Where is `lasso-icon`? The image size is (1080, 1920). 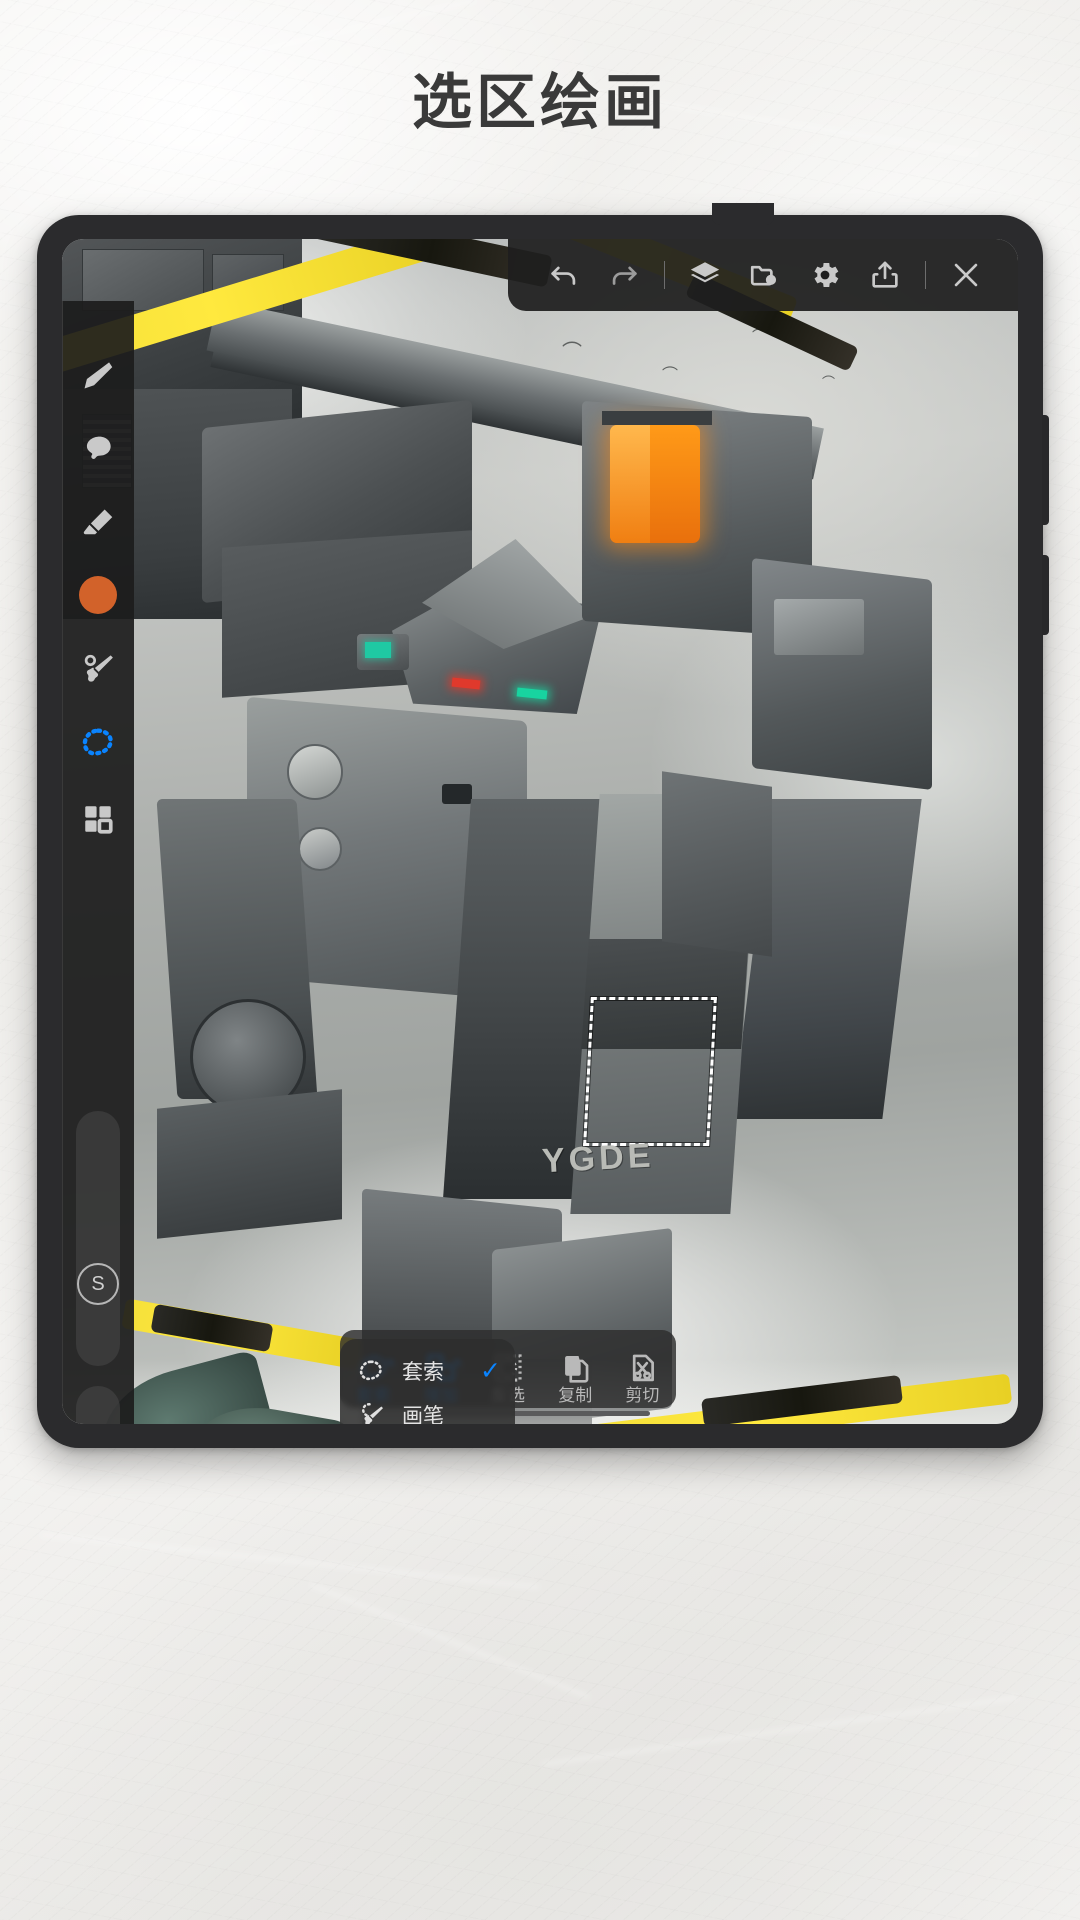 lasso-icon is located at coordinates (97, 742).